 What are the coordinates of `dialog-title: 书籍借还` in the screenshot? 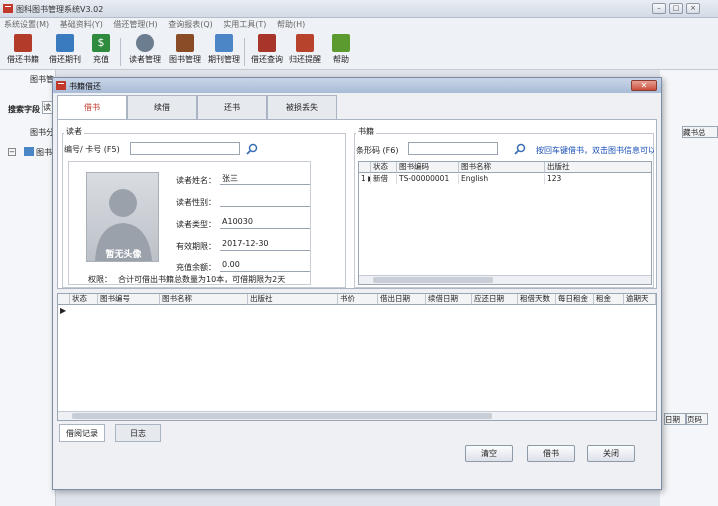 It's located at (85, 86).